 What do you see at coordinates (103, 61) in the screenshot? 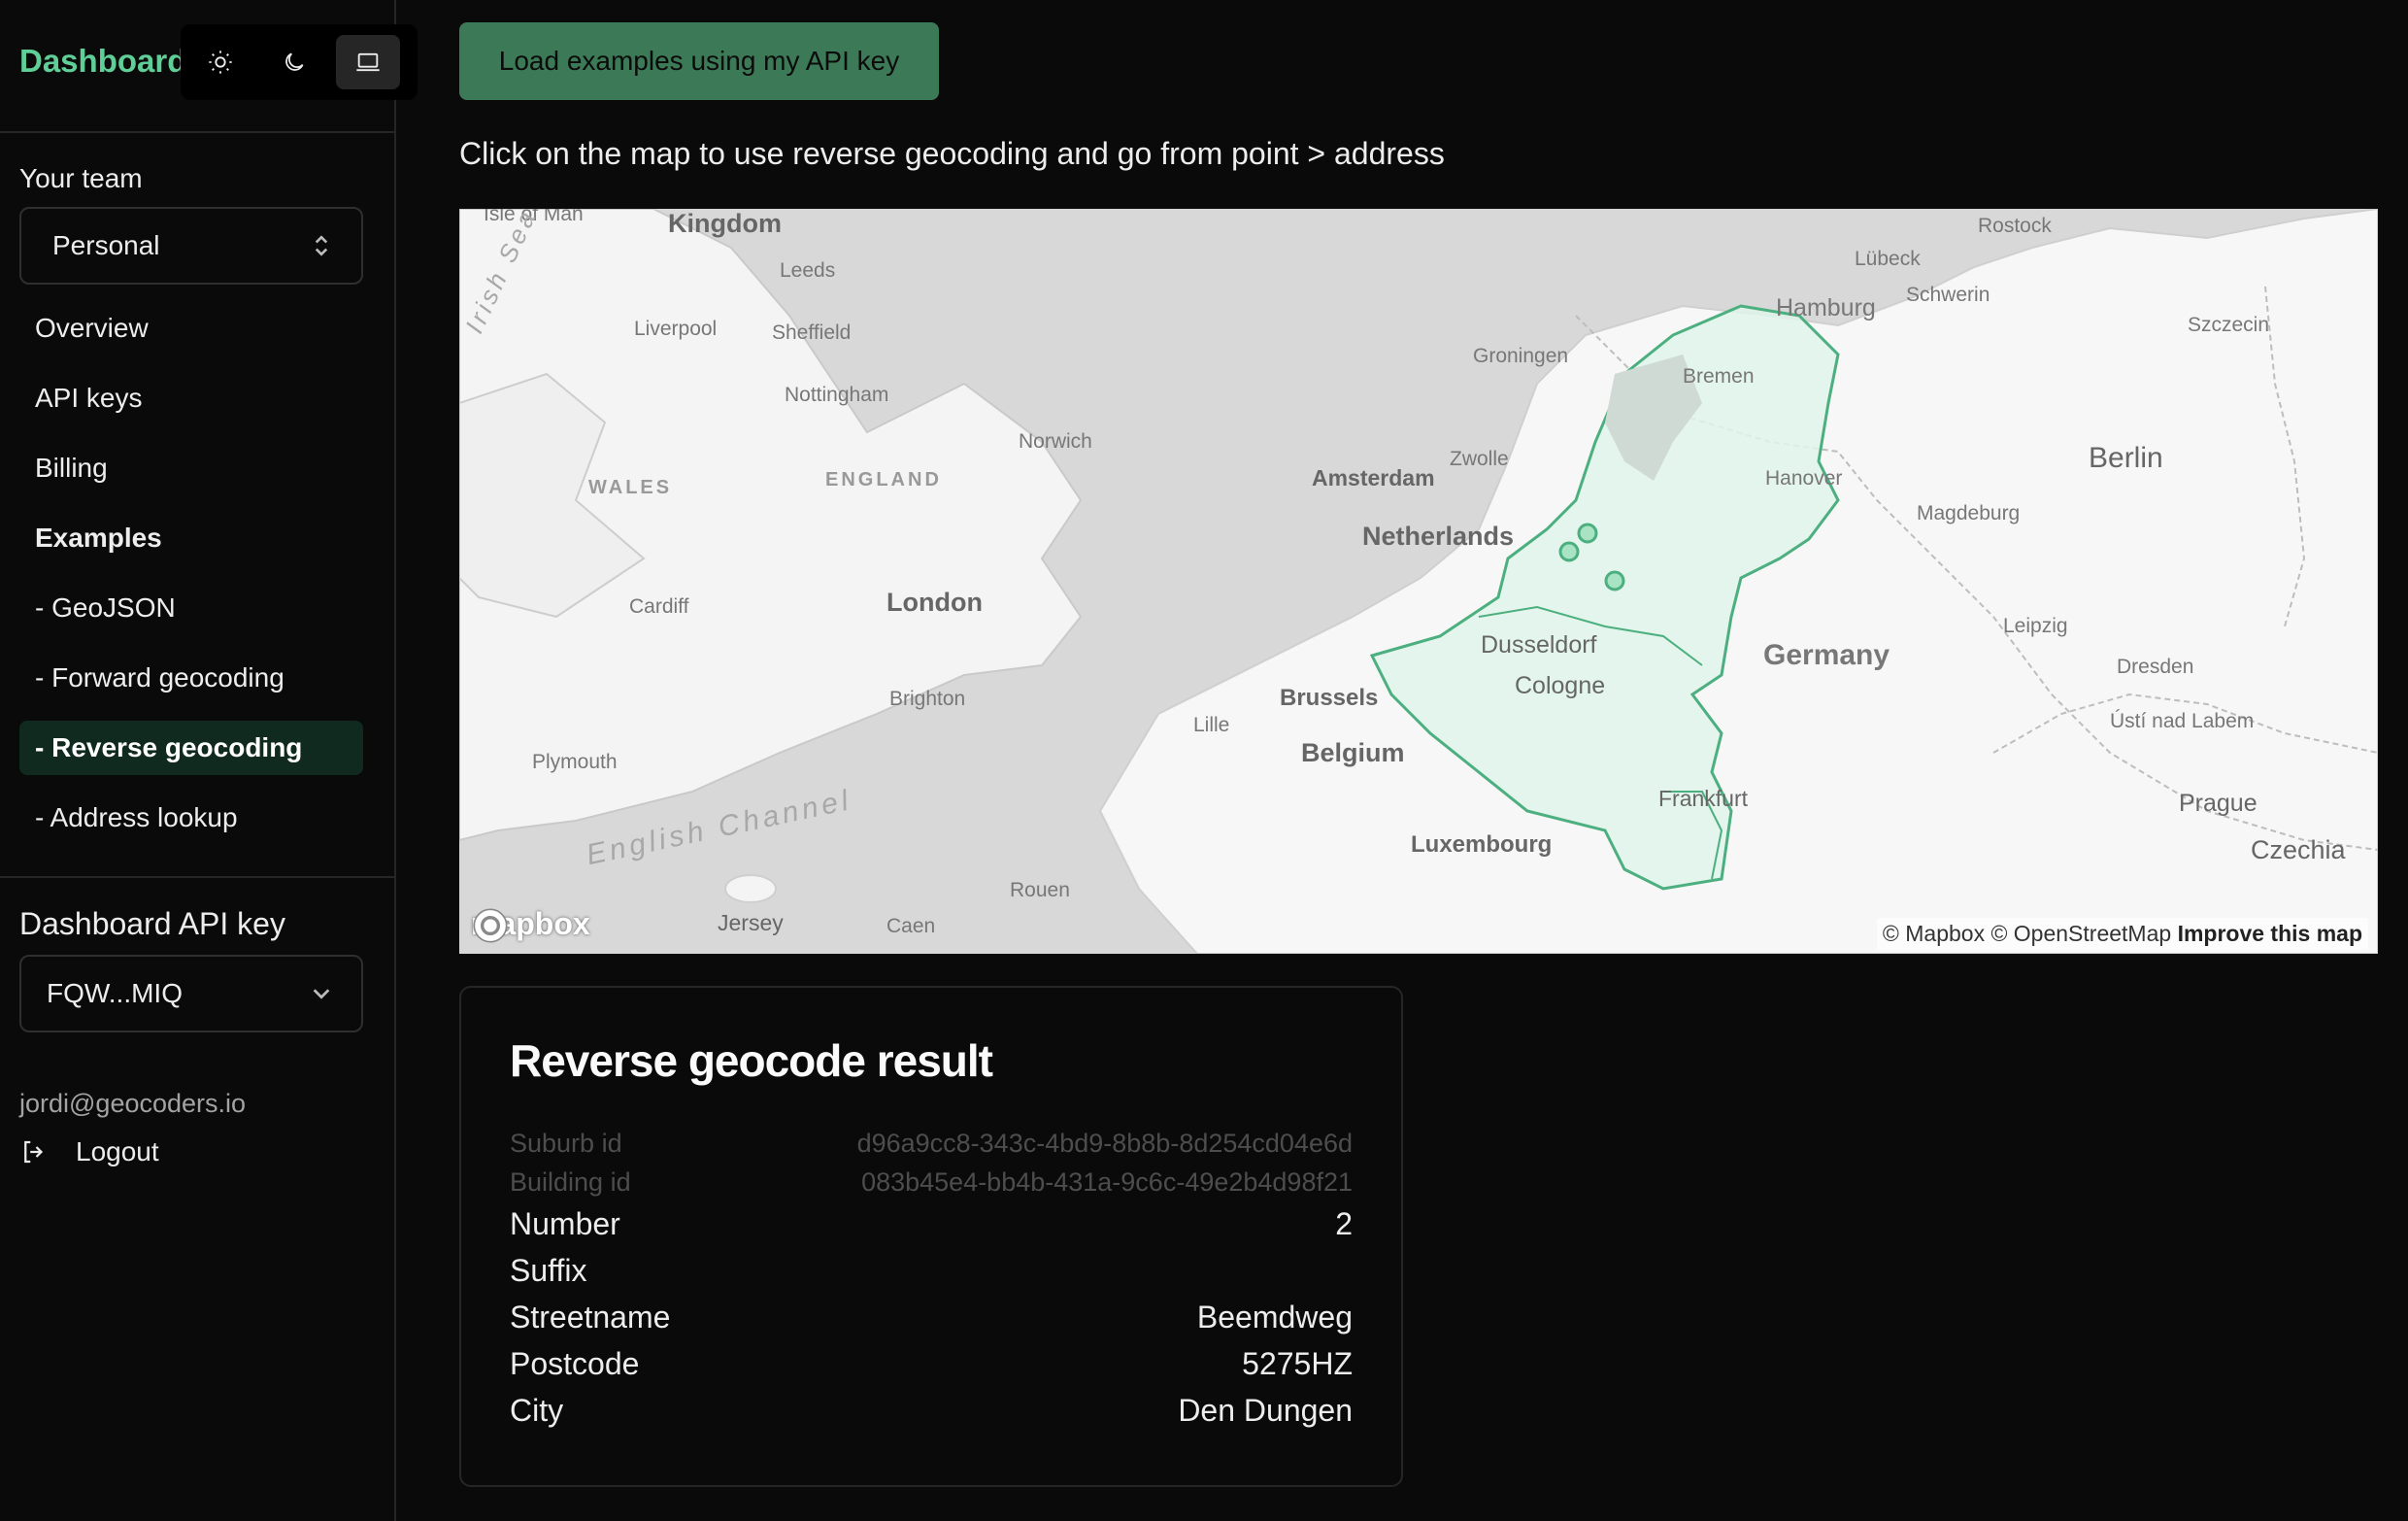
I see `brand-title: Dashboard` at bounding box center [103, 61].